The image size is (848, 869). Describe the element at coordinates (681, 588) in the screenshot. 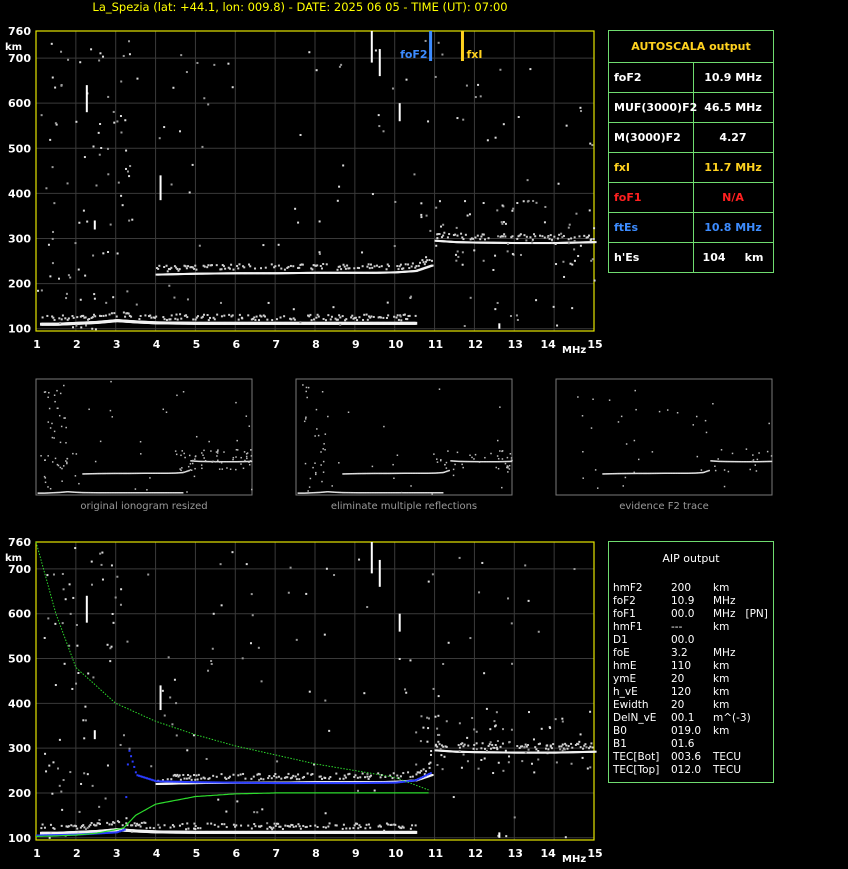

I see `aip-param-value: 200` at that location.